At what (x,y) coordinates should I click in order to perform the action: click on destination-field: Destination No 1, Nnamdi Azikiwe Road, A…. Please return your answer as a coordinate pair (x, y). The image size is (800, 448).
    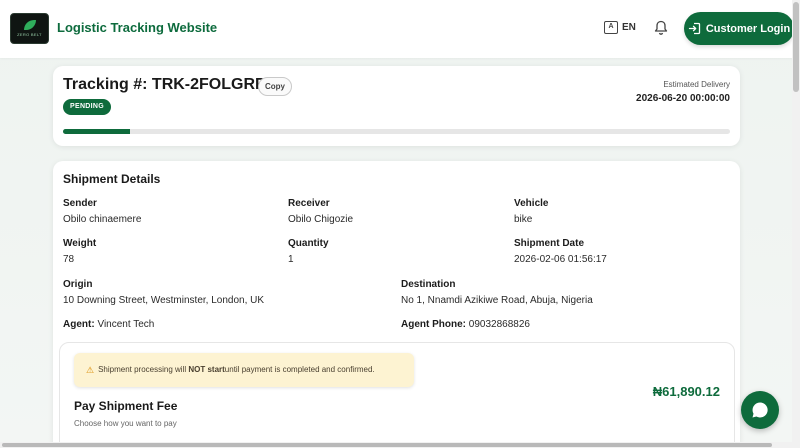
    Looking at the image, I should click on (497, 292).